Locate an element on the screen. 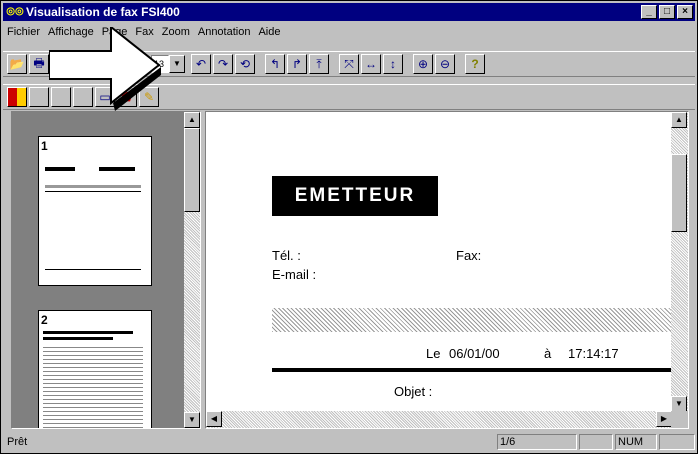 This screenshot has height=454, width=698. sender-header: EMETTEUR is located at coordinates (355, 196).